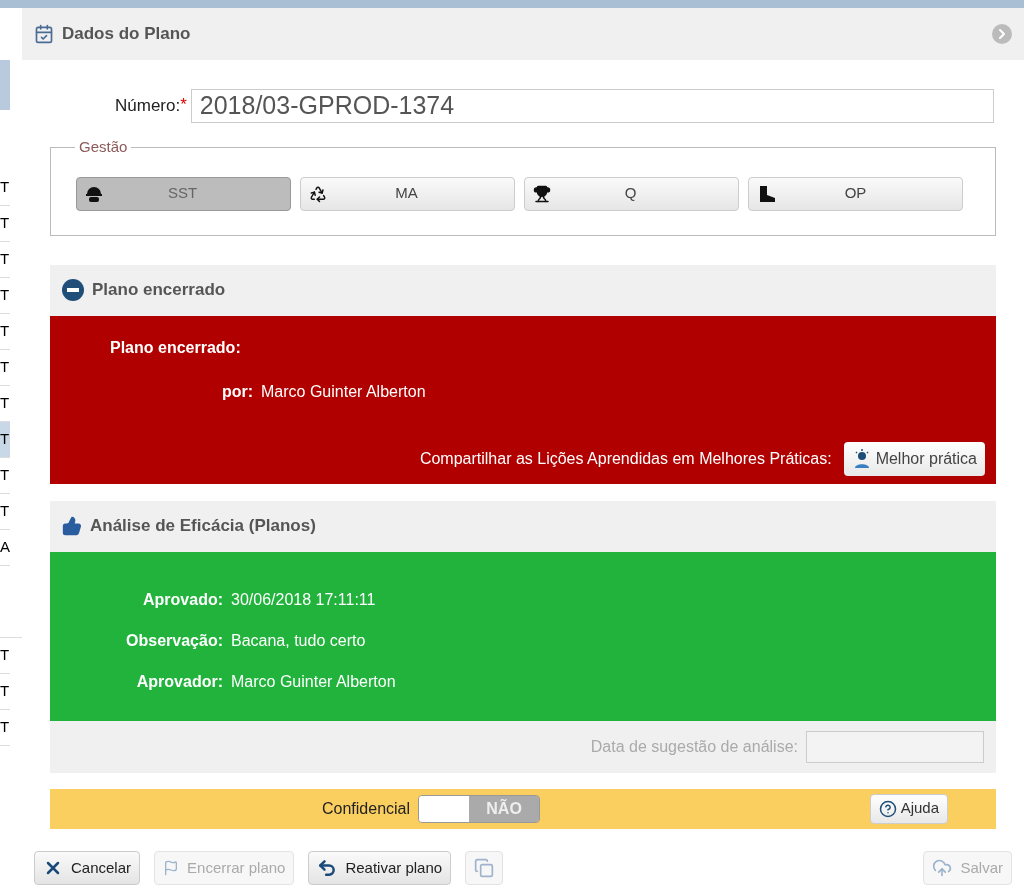 The image size is (1024, 891). I want to click on field-label: Aprovador:, so click(179, 681).